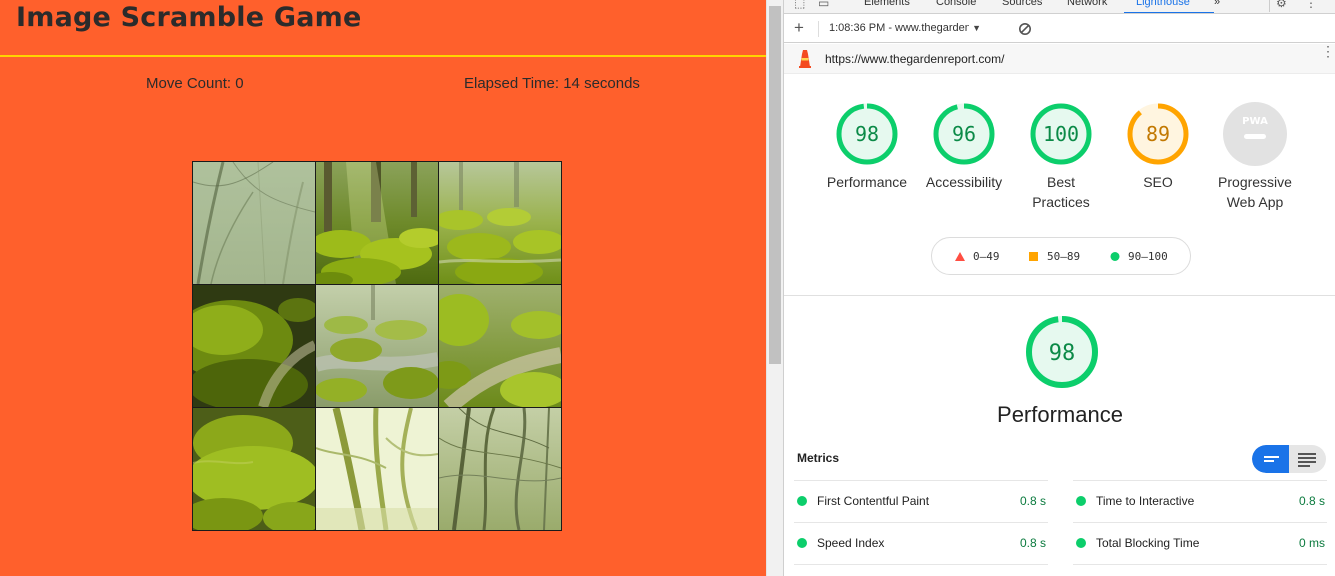 This screenshot has width=1335, height=576. I want to click on metric-name: Total Blocking Time, so click(1148, 543).